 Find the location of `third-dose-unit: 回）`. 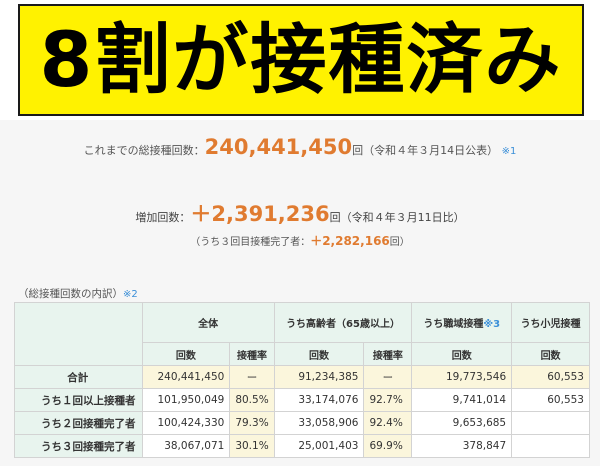

third-dose-unit: 回） is located at coordinates (399, 242).